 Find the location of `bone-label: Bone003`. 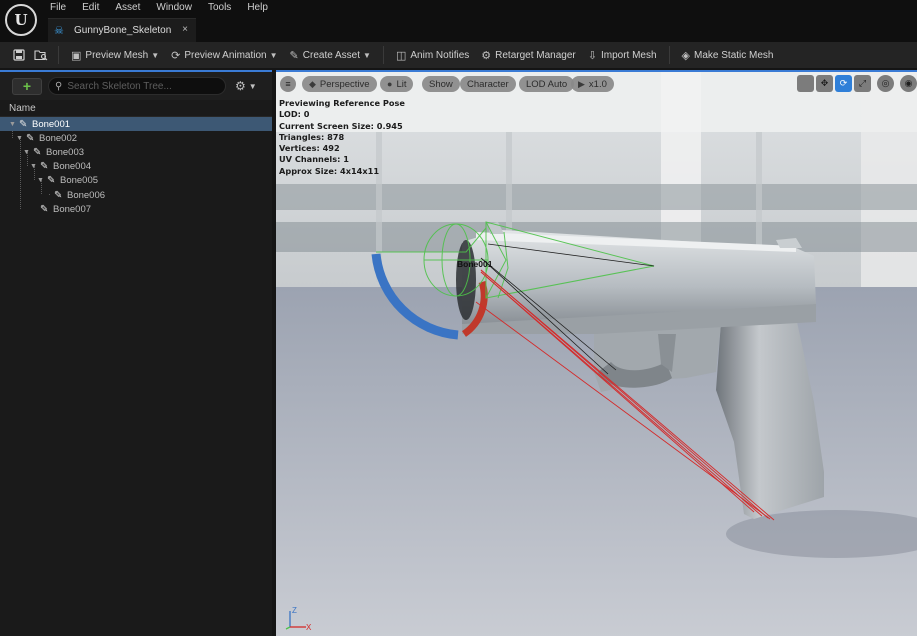

bone-label: Bone003 is located at coordinates (65, 152).